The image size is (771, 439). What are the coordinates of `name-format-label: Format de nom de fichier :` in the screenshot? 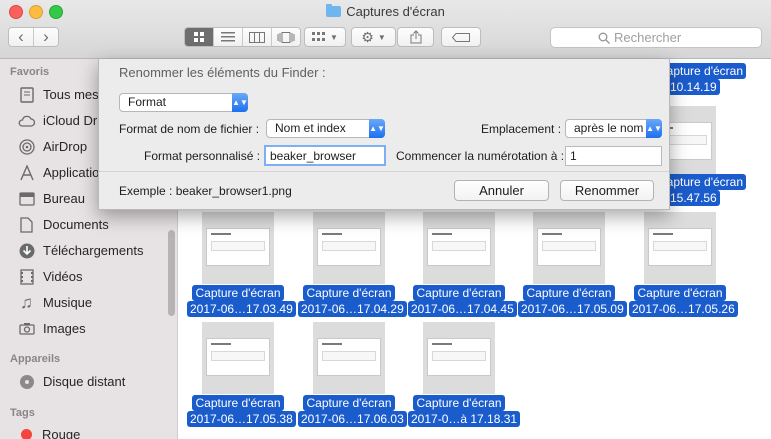 It's located at (189, 129).